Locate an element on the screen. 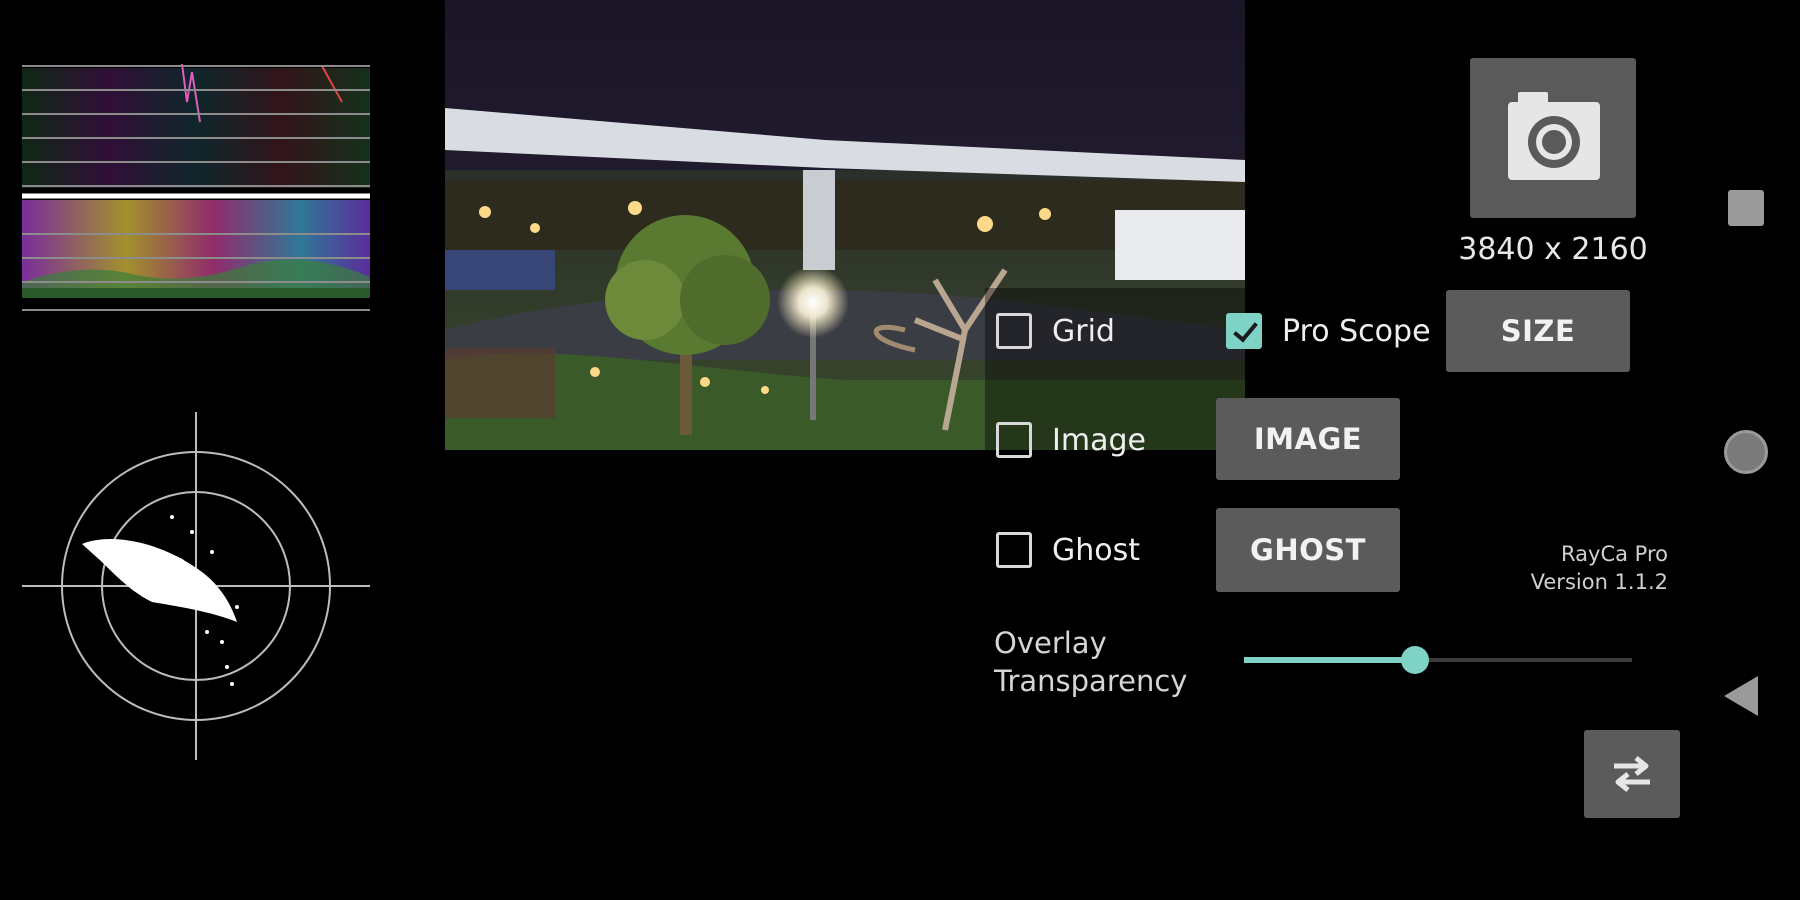 The image size is (1800, 900). nav-back-button is located at coordinates (1741, 696).